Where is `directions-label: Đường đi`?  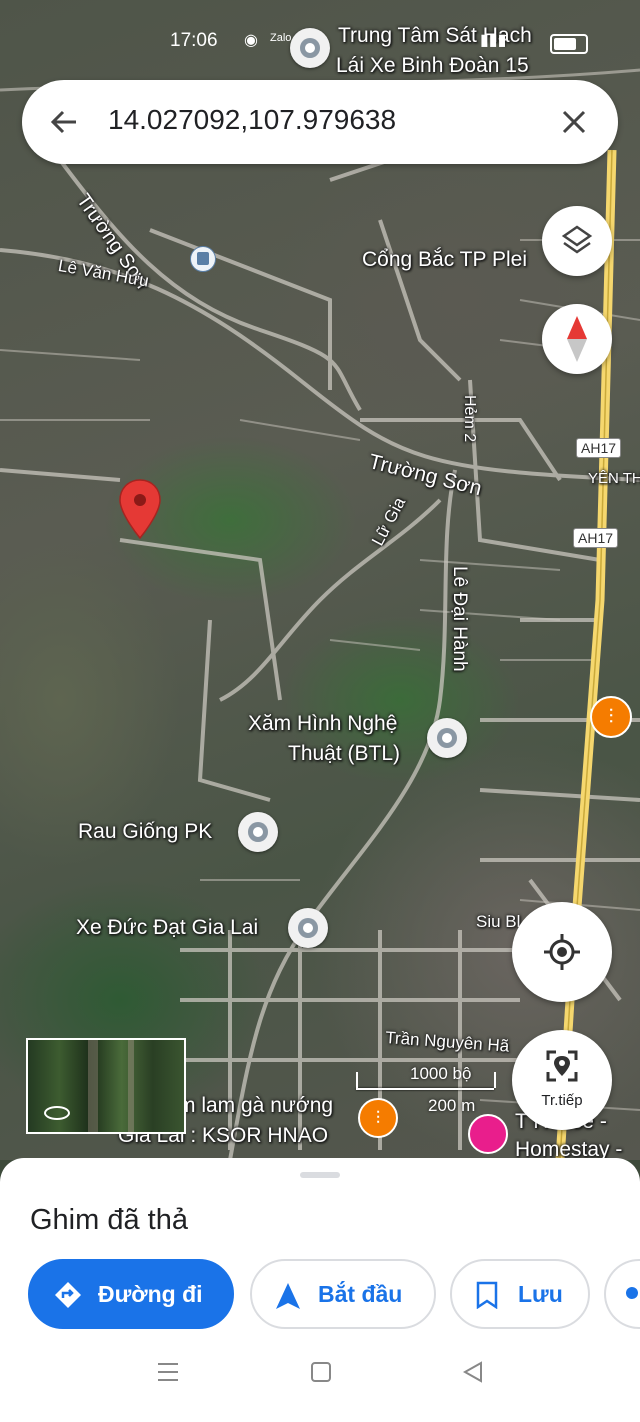 directions-label: Đường đi is located at coordinates (150, 1293).